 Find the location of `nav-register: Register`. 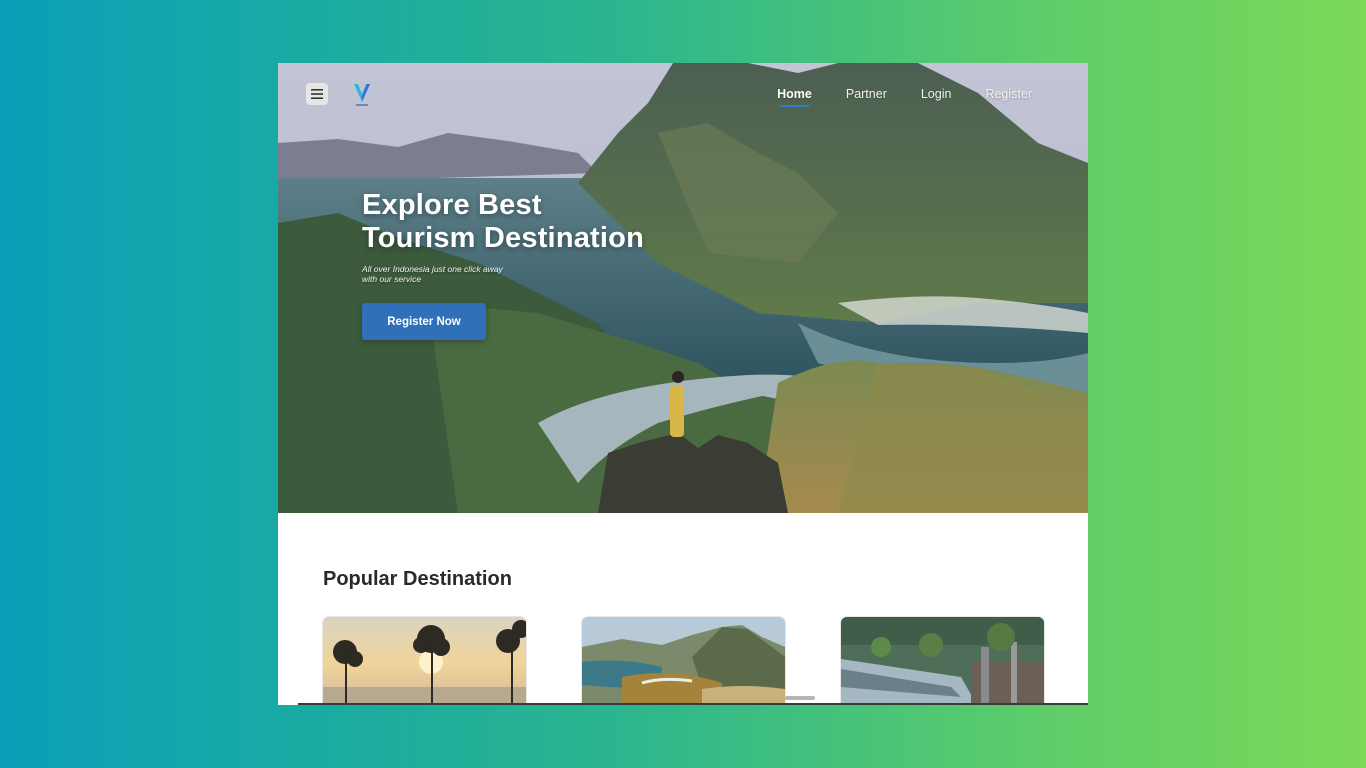

nav-register: Register is located at coordinates (1008, 94).